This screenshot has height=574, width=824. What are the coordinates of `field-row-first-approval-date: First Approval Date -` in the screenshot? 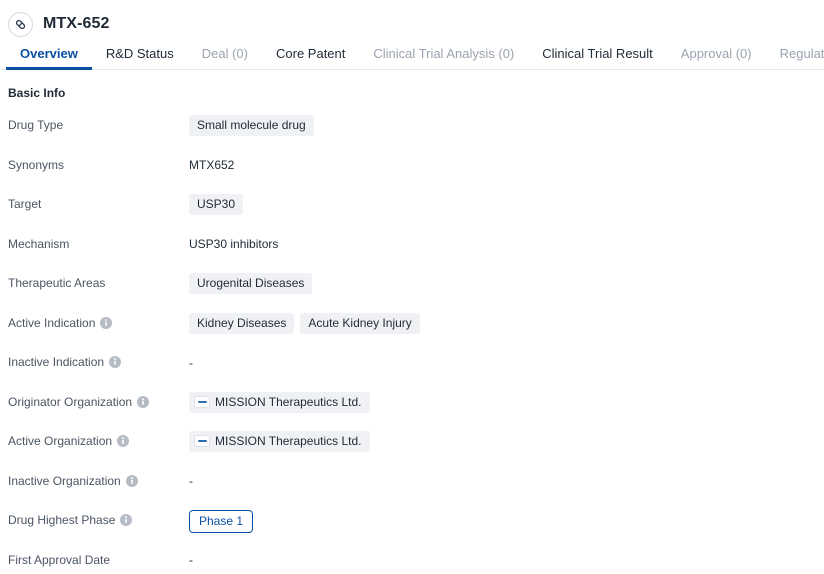 It's located at (412, 562).